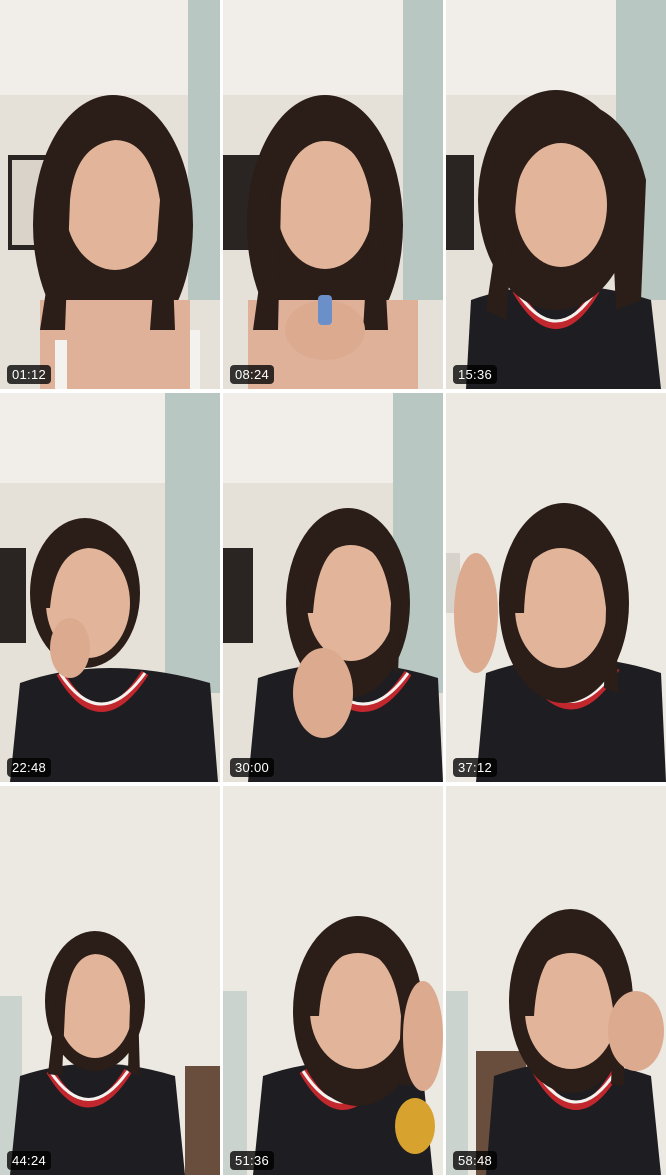 Image resolution: width=666 pixels, height=1176 pixels. I want to click on timestamp-badge: 44:24, so click(29, 1160).